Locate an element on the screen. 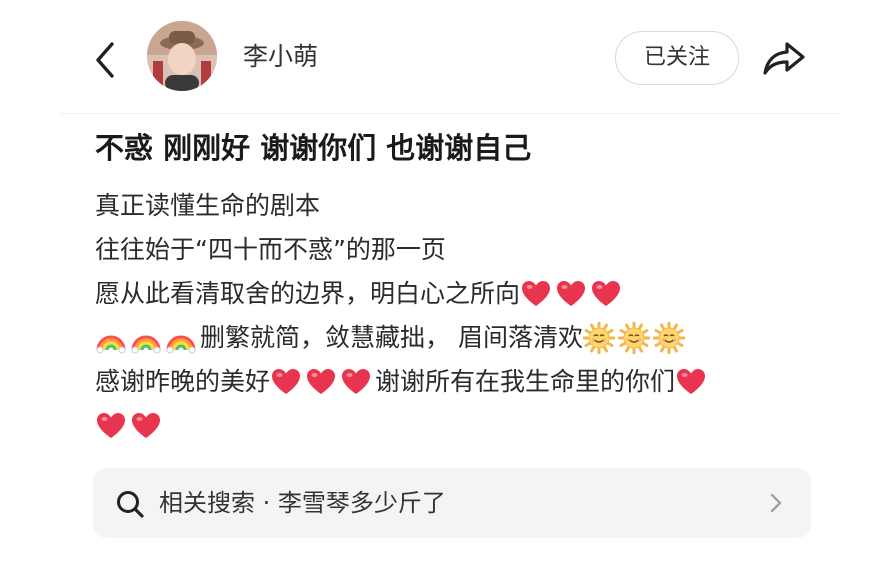  related-search-bar: 相关搜索 · 李雪琴多少斤了 is located at coordinates (452, 503).